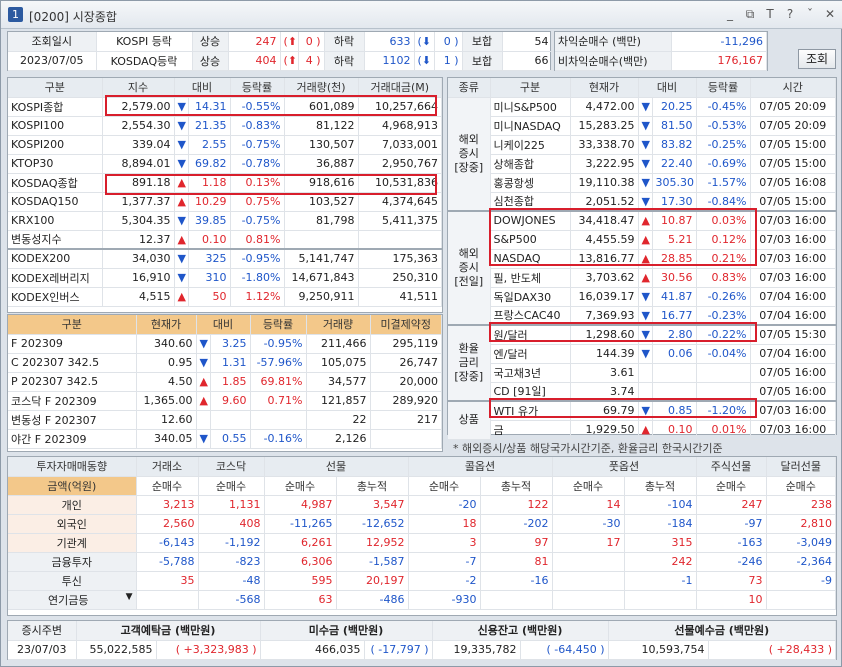 Image resolution: width=842 pixels, height=667 pixels. What do you see at coordinates (723, 373) in the screenshot?
I see `market-change-rate` at bounding box center [723, 373].